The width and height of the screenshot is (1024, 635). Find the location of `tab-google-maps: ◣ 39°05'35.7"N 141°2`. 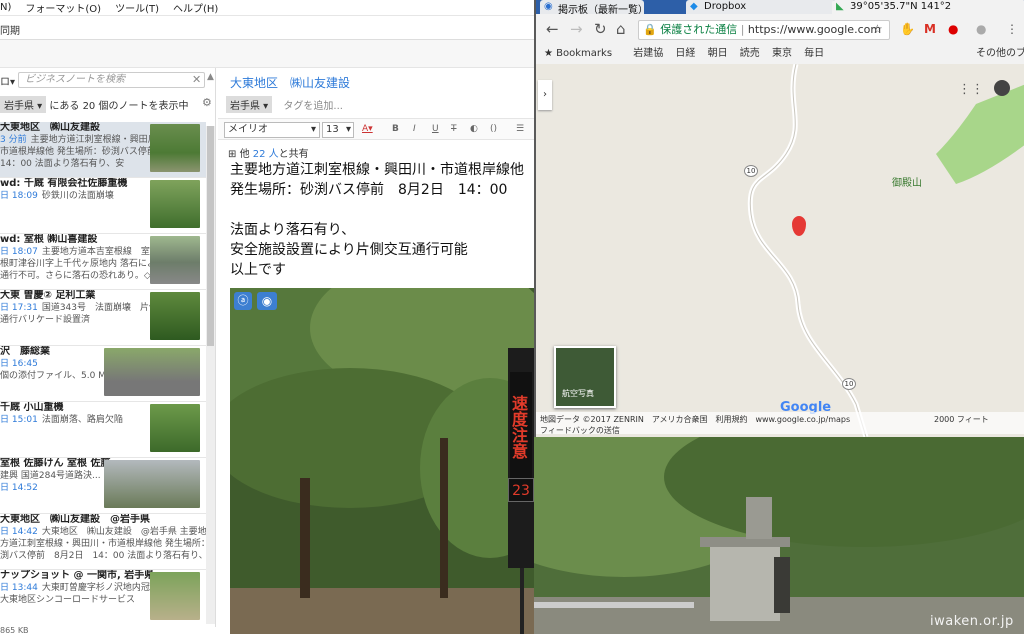

tab-google-maps: ◣ 39°05'35.7"N 141°2 is located at coordinates (928, 7).